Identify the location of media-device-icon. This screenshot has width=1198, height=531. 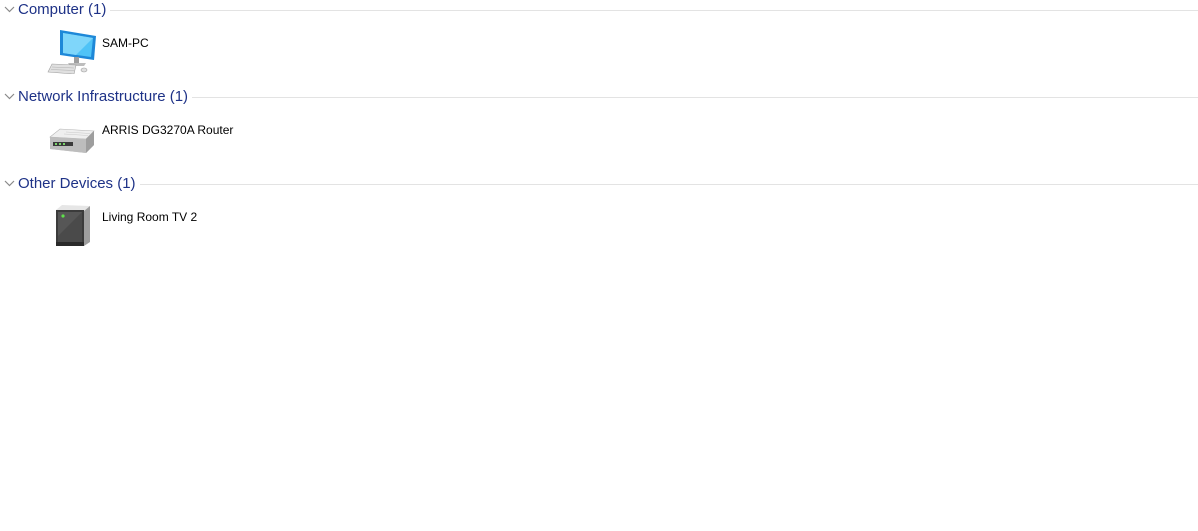
(73, 225).